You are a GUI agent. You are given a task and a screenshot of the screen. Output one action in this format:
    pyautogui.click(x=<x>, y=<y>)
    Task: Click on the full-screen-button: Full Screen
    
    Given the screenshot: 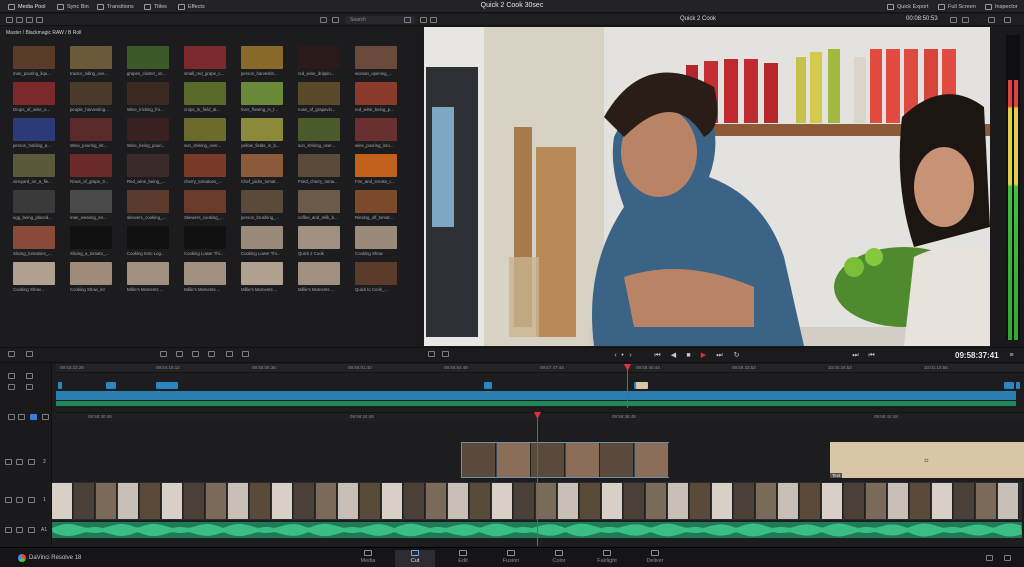 What is the action you would take?
    pyautogui.click(x=957, y=6)
    